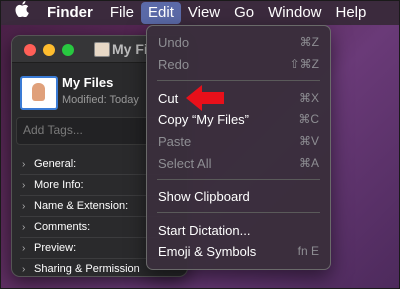 This screenshot has height=289, width=400. I want to click on file-name: My Files, so click(88, 82).